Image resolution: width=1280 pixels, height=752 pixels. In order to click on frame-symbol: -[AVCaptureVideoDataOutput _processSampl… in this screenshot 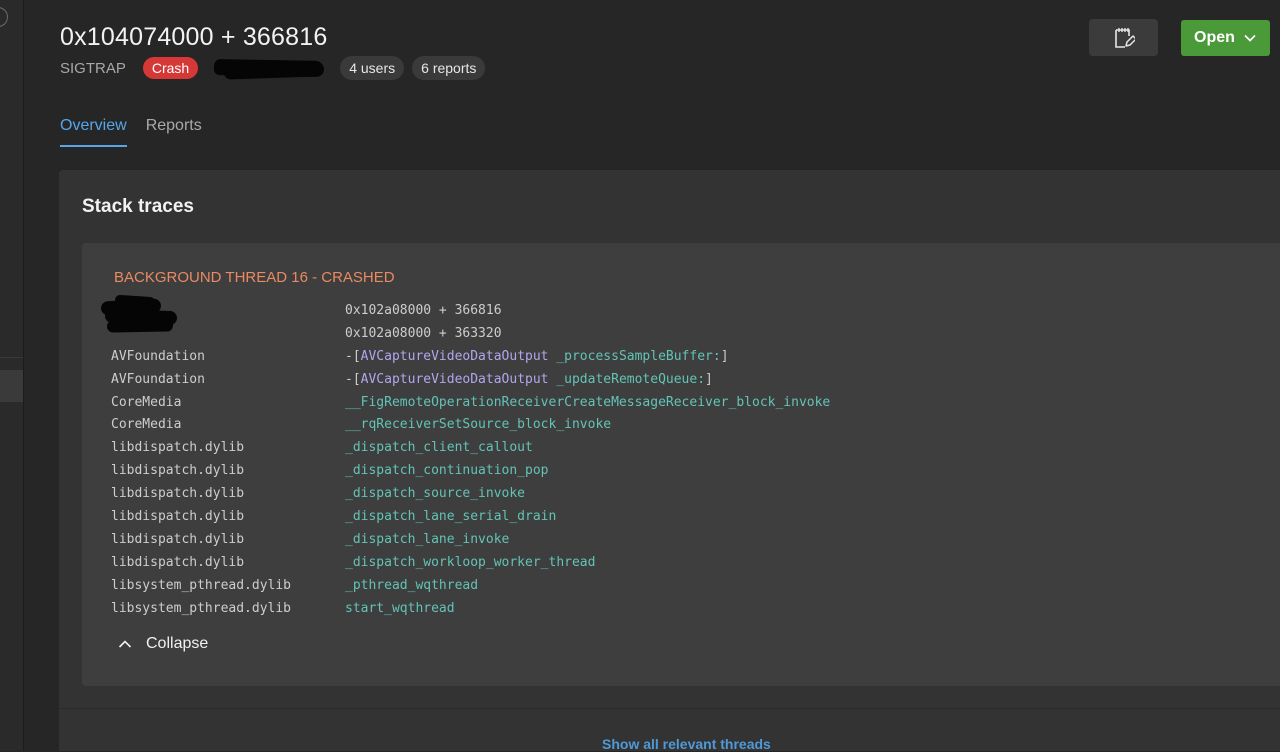, I will do `click(537, 357)`.